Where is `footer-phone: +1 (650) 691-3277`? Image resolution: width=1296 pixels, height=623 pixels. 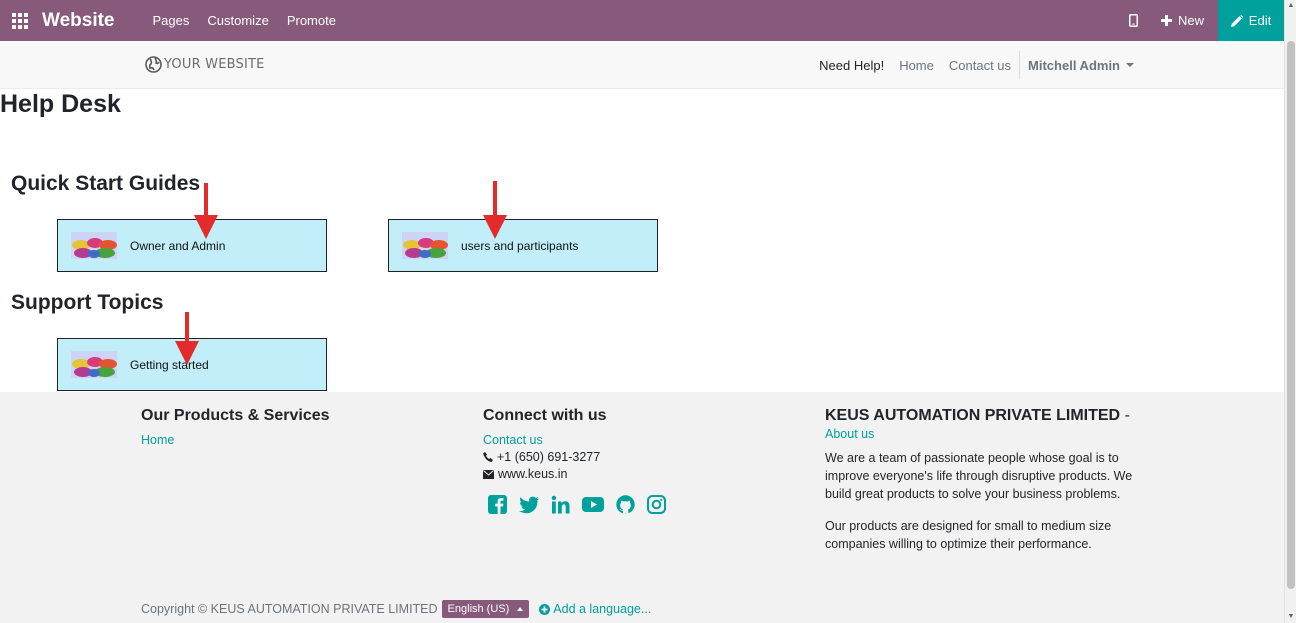
footer-phone: +1 (650) 691-3277 is located at coordinates (574, 457).